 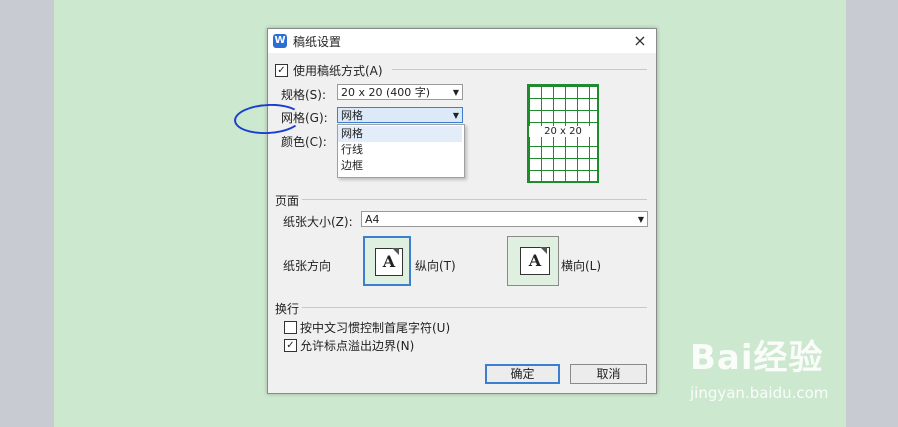 What do you see at coordinates (27, 213) in the screenshot?
I see `workspace-left-margin` at bounding box center [27, 213].